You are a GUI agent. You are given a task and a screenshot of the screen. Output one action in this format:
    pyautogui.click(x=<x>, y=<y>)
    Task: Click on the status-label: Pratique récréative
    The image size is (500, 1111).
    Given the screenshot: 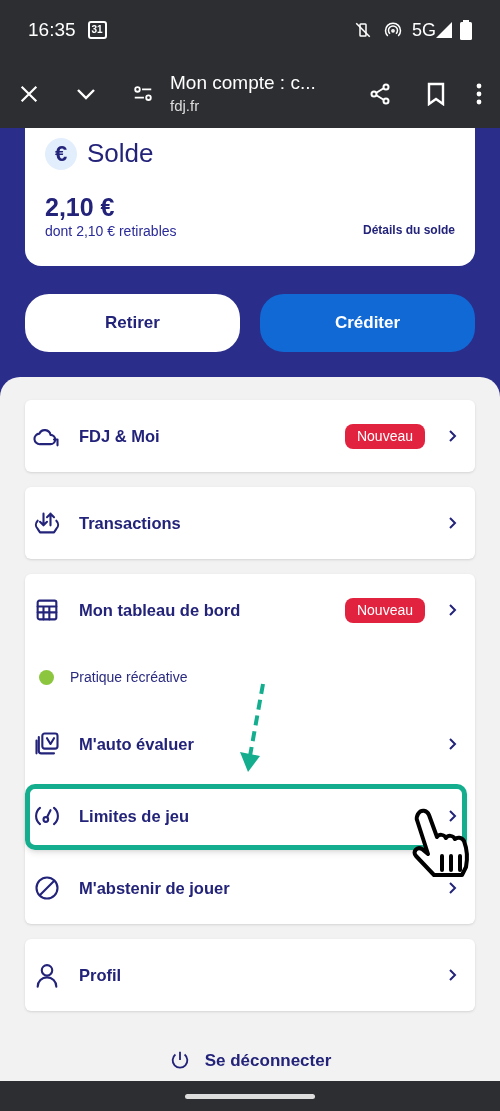 What is the action you would take?
    pyautogui.click(x=129, y=677)
    